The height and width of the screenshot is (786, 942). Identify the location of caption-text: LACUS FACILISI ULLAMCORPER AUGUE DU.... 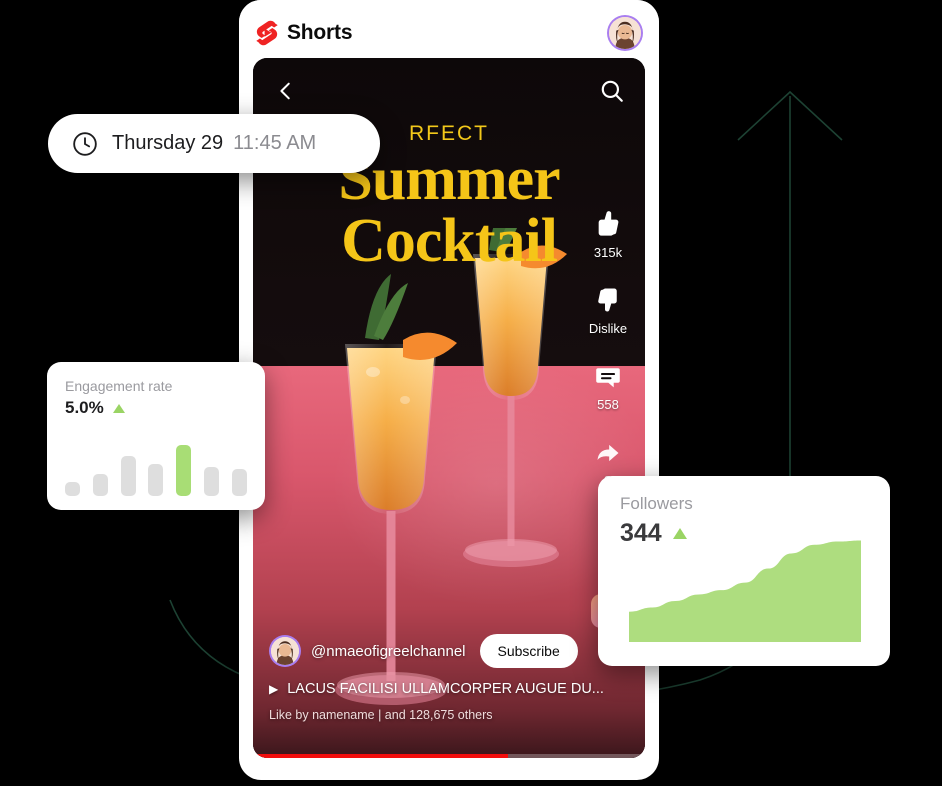
(445, 689).